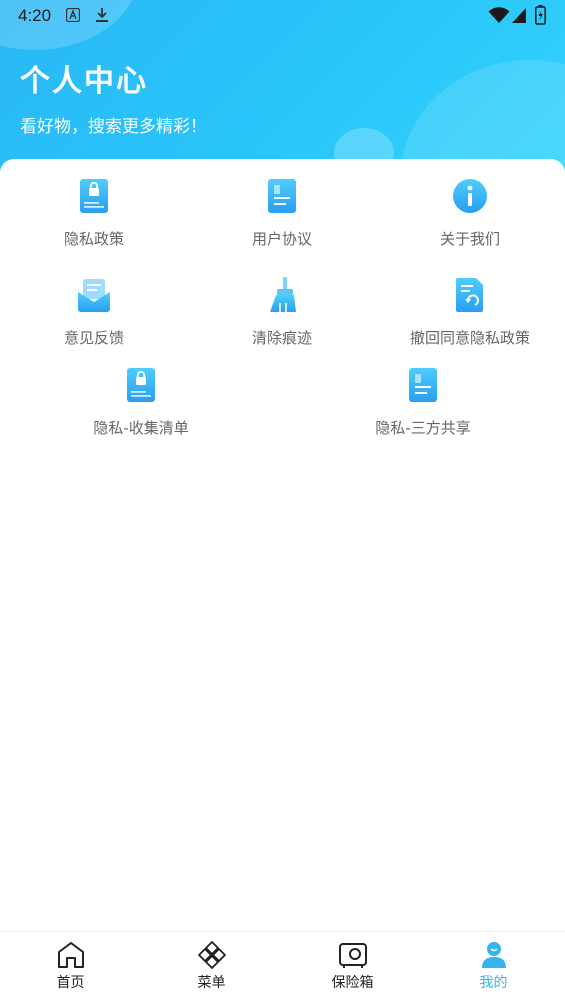 The height and width of the screenshot is (1004, 565). I want to click on nav-item-home: 首页, so click(70, 968).